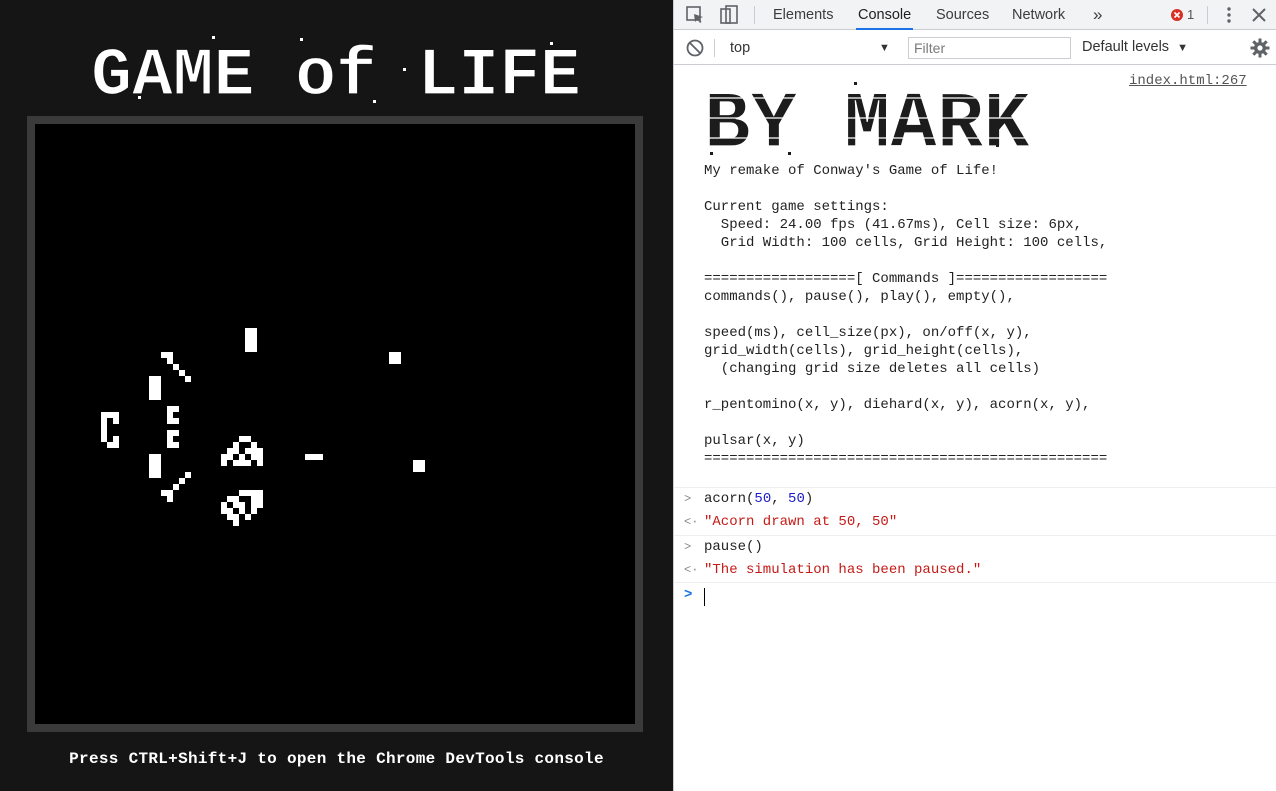  What do you see at coordinates (1188, 81) in the screenshot?
I see `source-link: index.html:267` at bounding box center [1188, 81].